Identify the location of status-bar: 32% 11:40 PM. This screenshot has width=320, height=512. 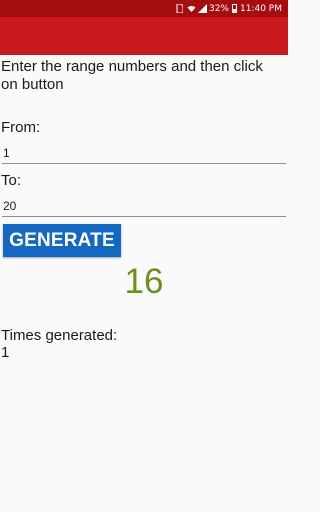
(144, 8).